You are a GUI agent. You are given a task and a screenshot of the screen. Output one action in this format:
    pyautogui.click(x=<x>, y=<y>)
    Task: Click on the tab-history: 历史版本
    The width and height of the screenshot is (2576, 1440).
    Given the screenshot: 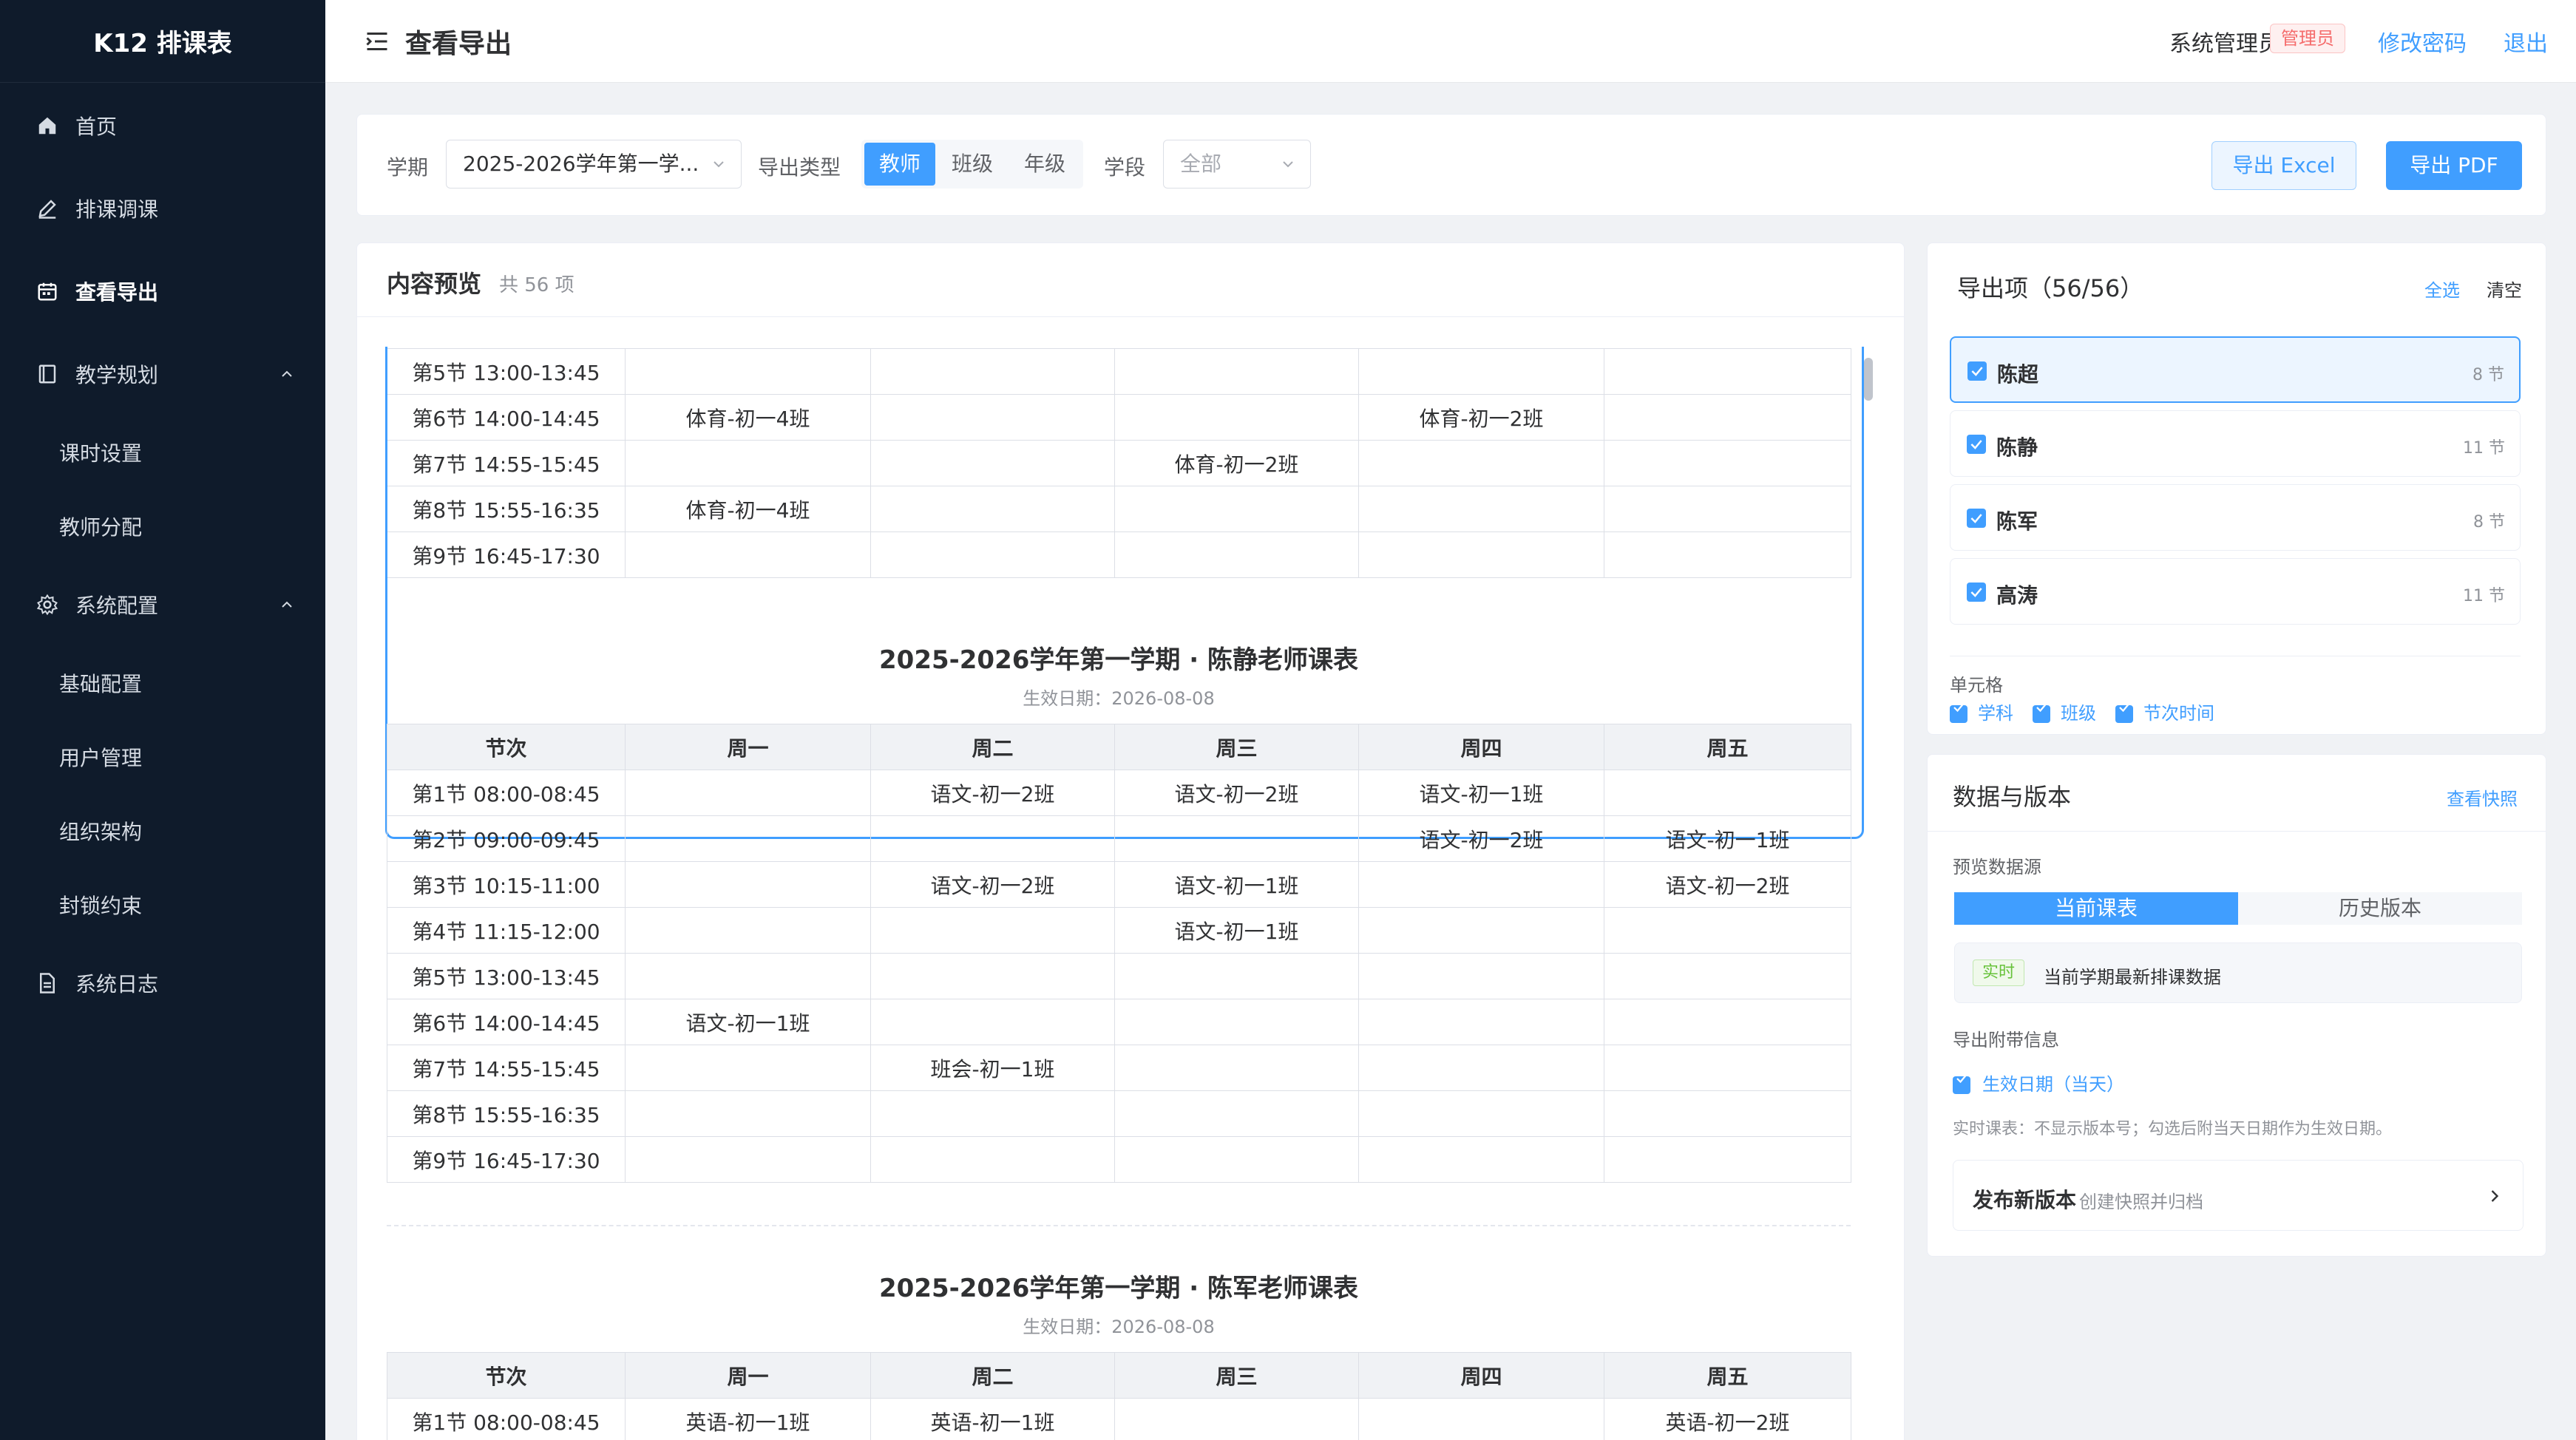 What is the action you would take?
    pyautogui.click(x=2380, y=908)
    